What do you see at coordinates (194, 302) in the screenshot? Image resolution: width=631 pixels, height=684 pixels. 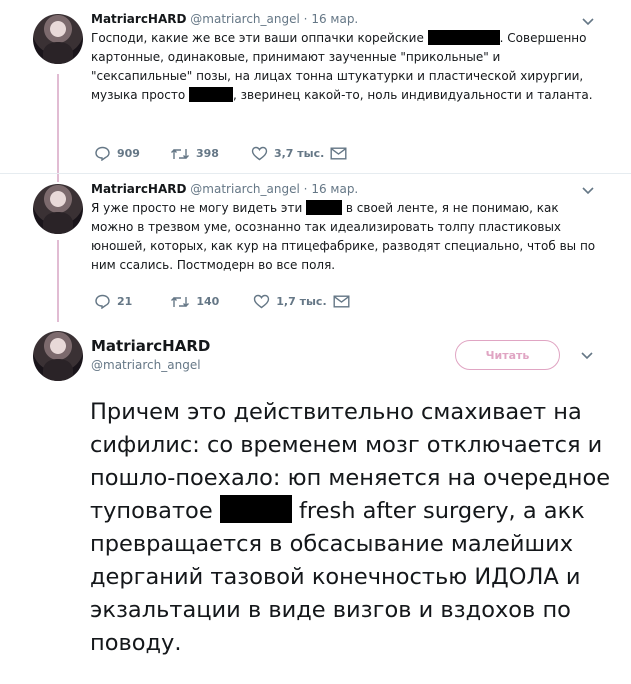 I see `retweet-button: 140` at bounding box center [194, 302].